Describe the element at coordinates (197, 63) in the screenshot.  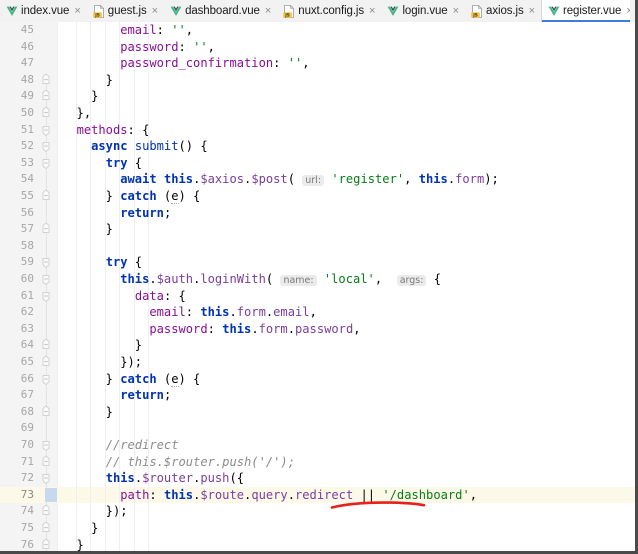
I see `code-token: password_confirmation` at that location.